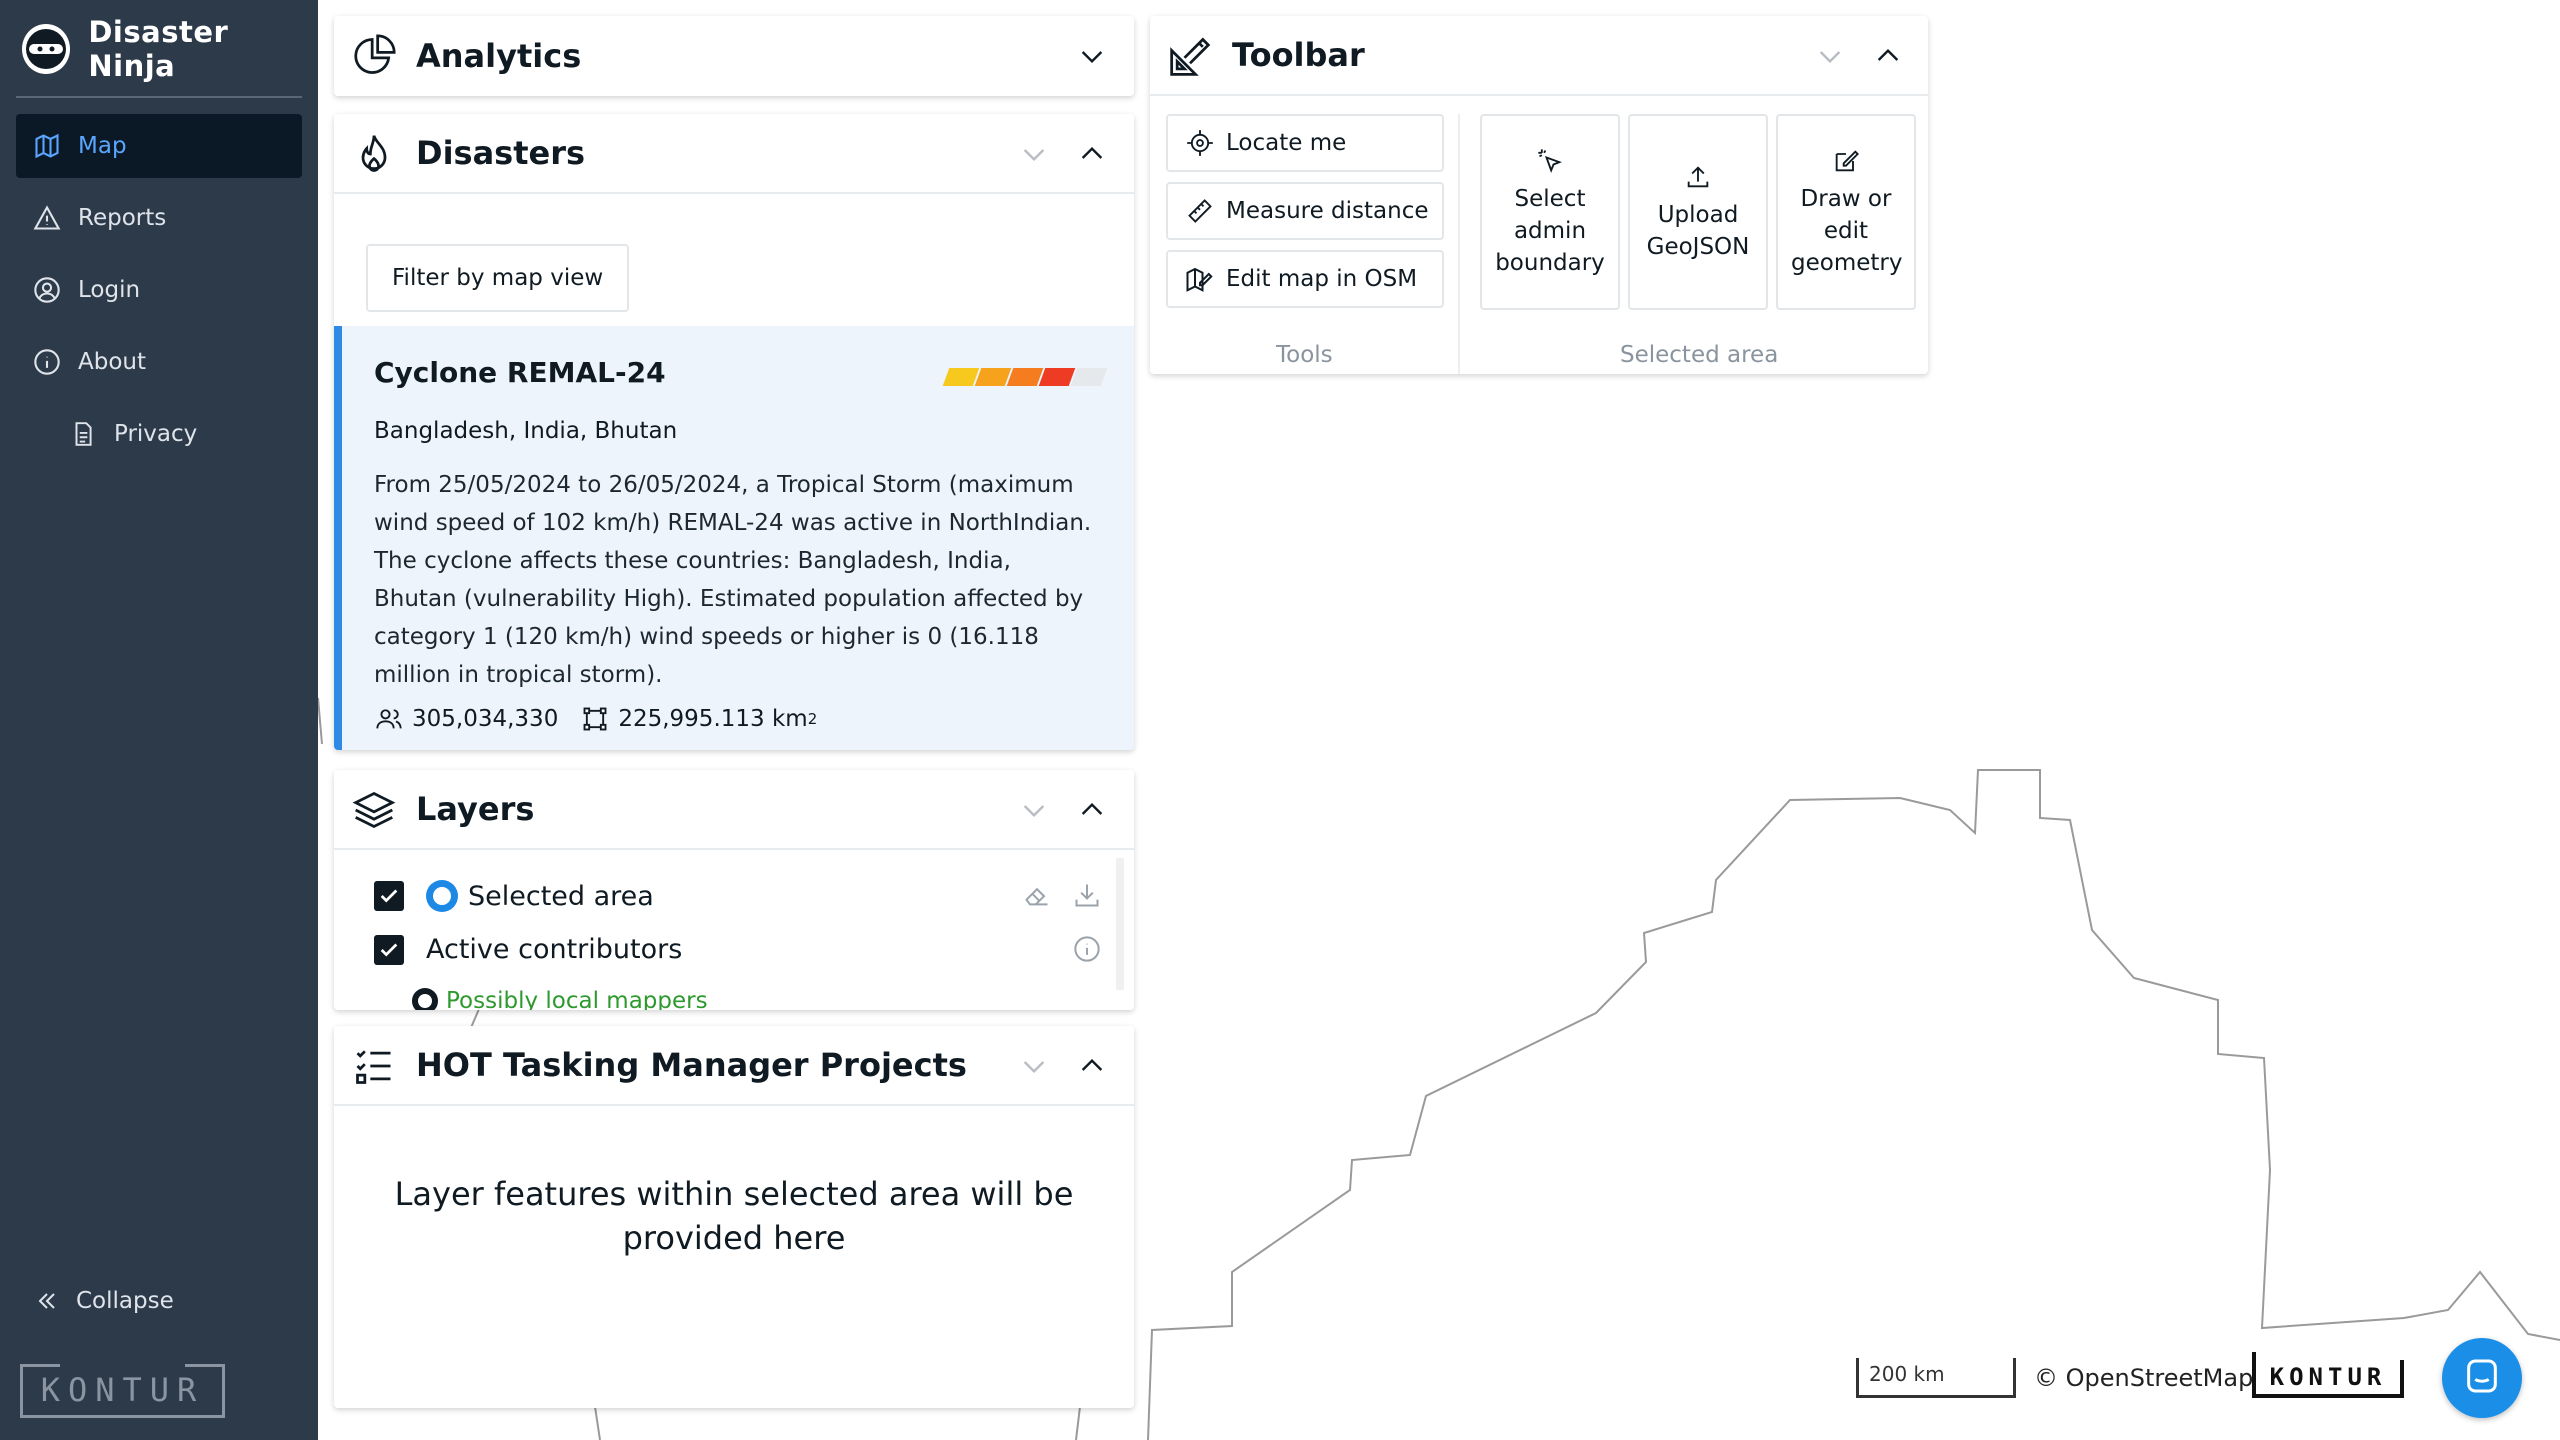 The image size is (2560, 1440). What do you see at coordinates (1200, 211) in the screenshot?
I see `ruler-icon` at bounding box center [1200, 211].